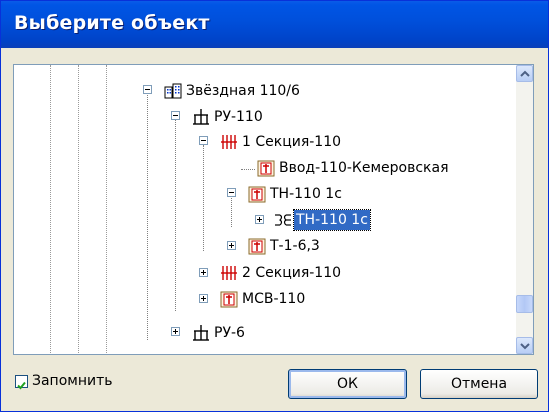 The height and width of the screenshot is (412, 549). What do you see at coordinates (229, 333) in the screenshot?
I see `tree-item-label: РУ-6` at bounding box center [229, 333].